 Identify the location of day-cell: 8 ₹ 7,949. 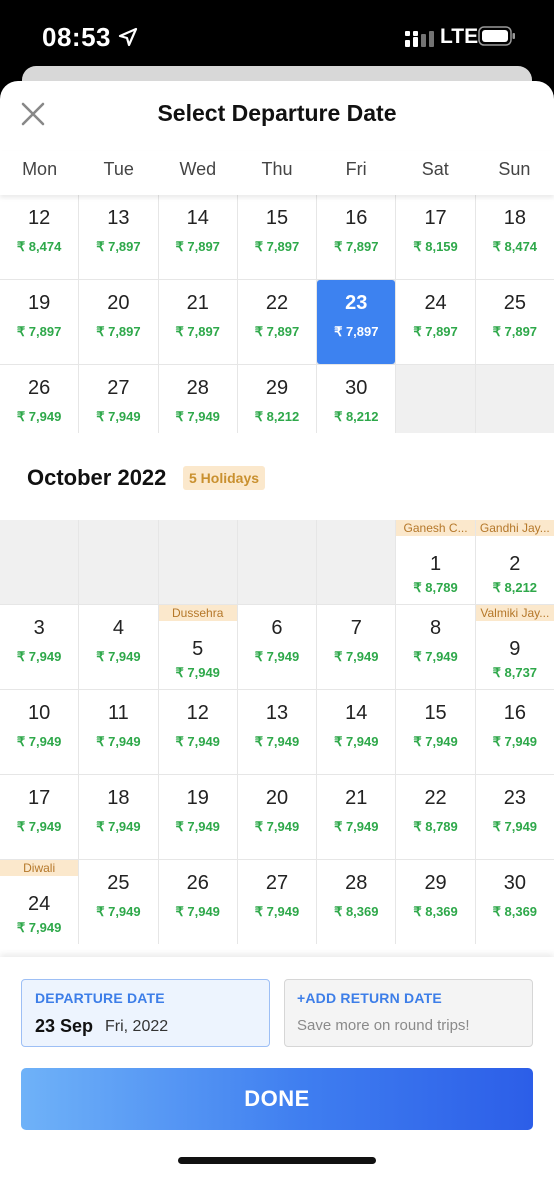
(435, 647).